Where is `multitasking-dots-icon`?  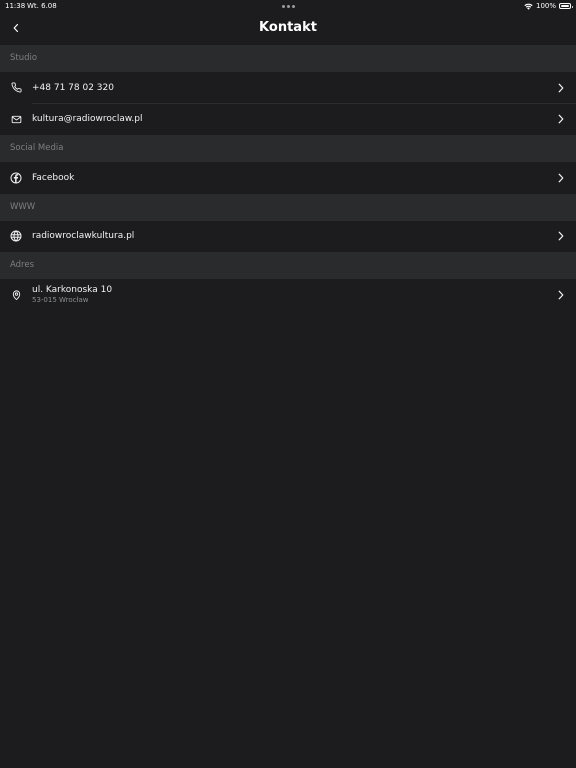
multitasking-dots-icon is located at coordinates (288, 6).